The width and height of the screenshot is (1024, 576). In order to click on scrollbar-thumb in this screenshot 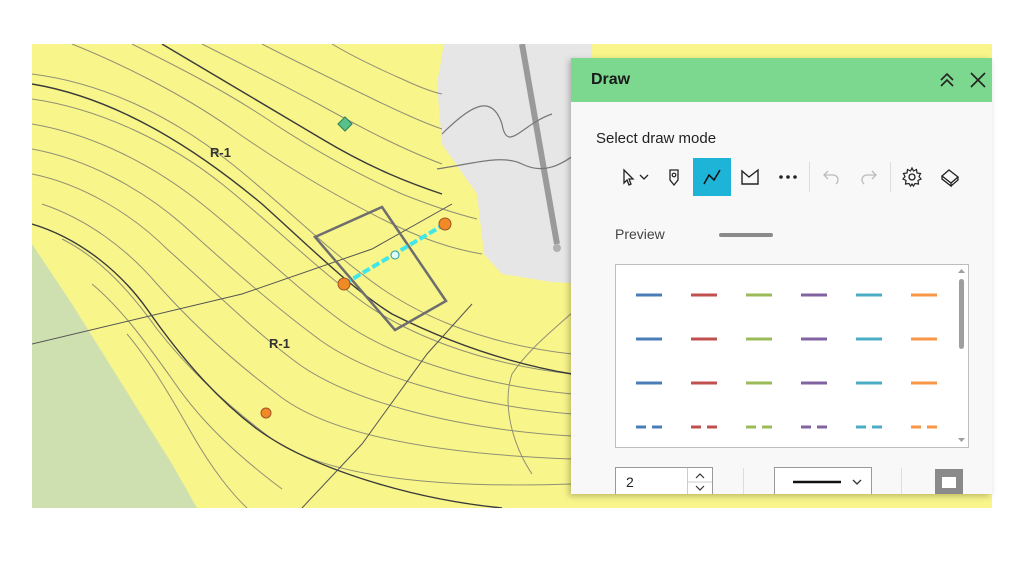, I will do `click(961, 314)`.